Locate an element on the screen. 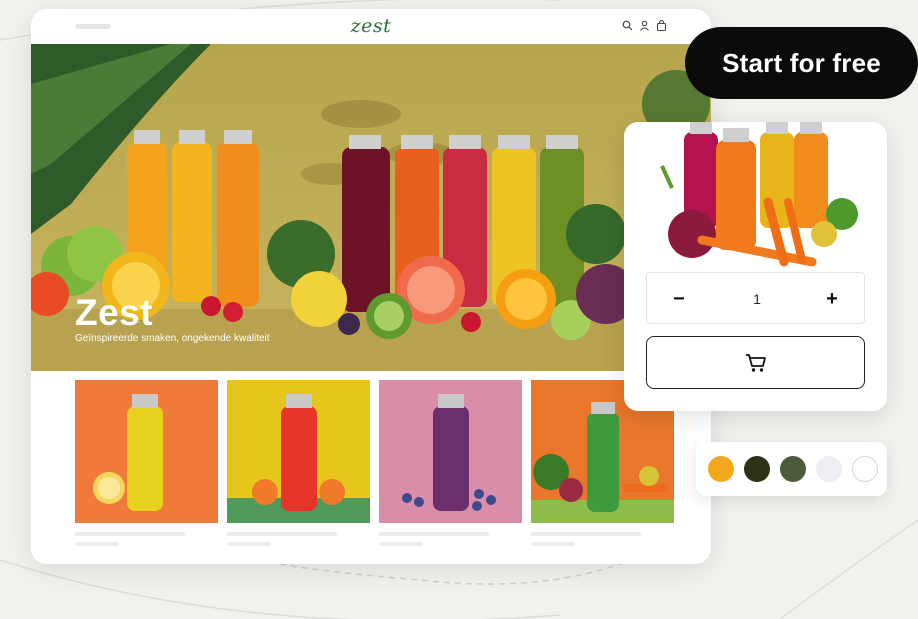 This screenshot has height=619, width=918. cart-icon is located at coordinates (755, 362).